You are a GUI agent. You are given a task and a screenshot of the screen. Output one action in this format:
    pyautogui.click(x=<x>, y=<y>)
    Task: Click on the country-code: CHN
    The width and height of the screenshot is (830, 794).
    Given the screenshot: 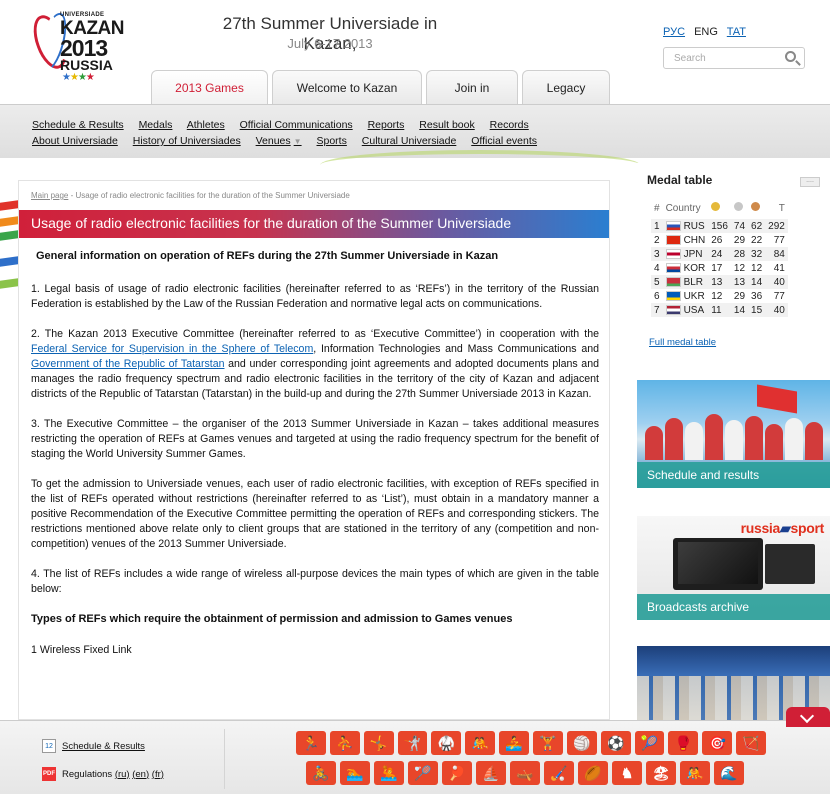 What is the action you would take?
    pyautogui.click(x=694, y=240)
    